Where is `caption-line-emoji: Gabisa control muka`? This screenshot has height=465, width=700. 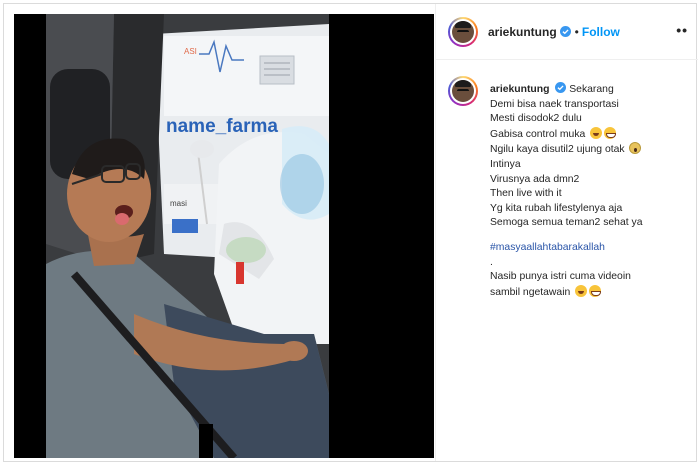 caption-line-emoji: Gabisa control muka is located at coordinates (590, 134).